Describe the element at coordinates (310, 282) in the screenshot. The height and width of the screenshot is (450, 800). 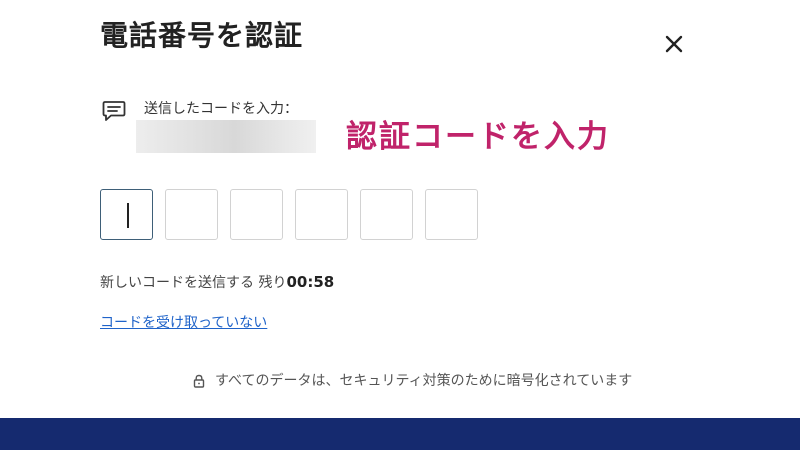
I see `remaining-timer: 00:58` at that location.